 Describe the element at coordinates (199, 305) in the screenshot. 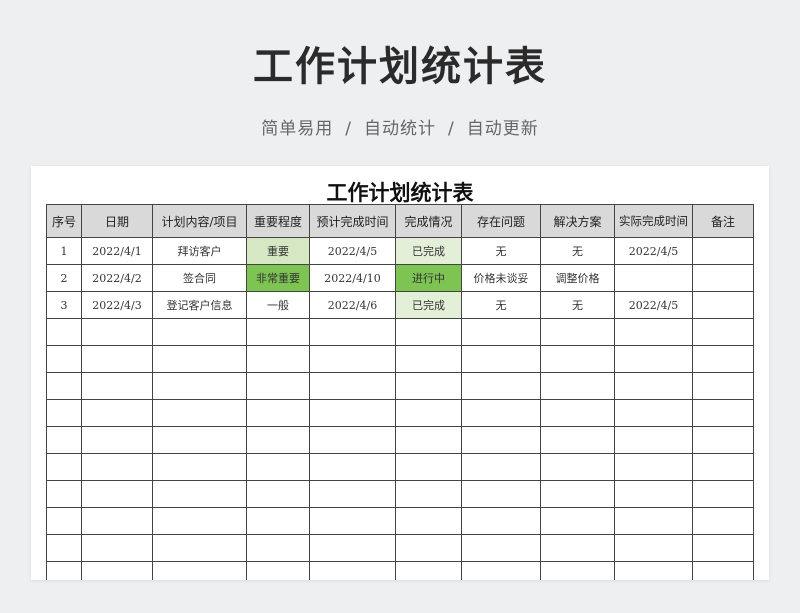

I see `cell-content: 登记客户信息` at that location.